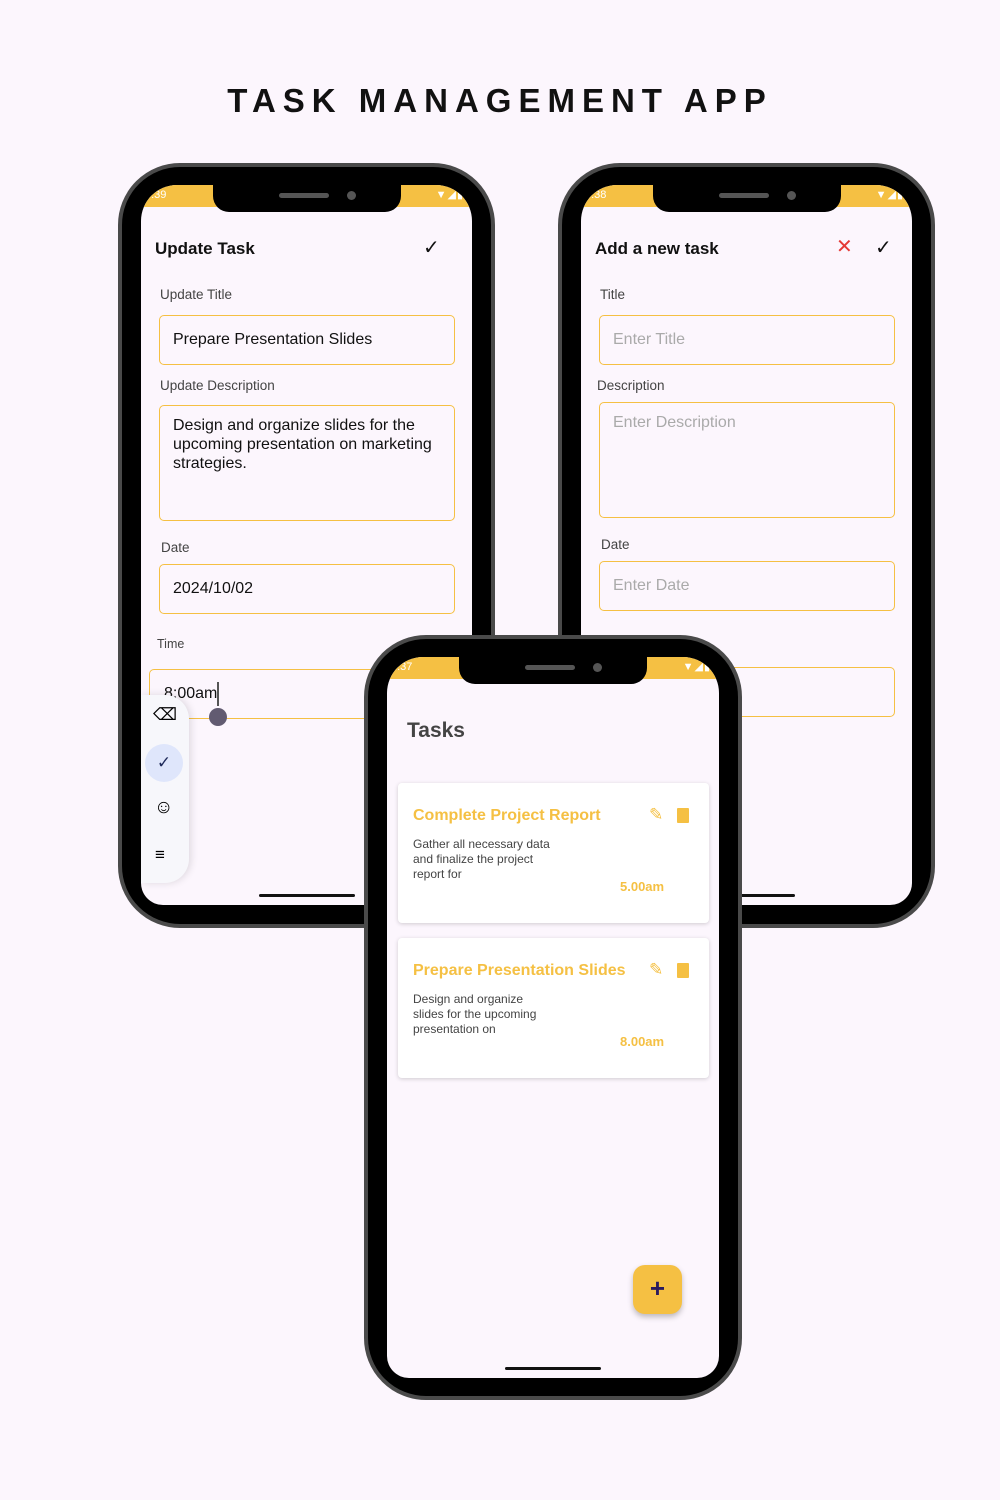 Image resolution: width=1000 pixels, height=1500 pixels. I want to click on headline: TASK MANAGEMENT APP, so click(500, 100).